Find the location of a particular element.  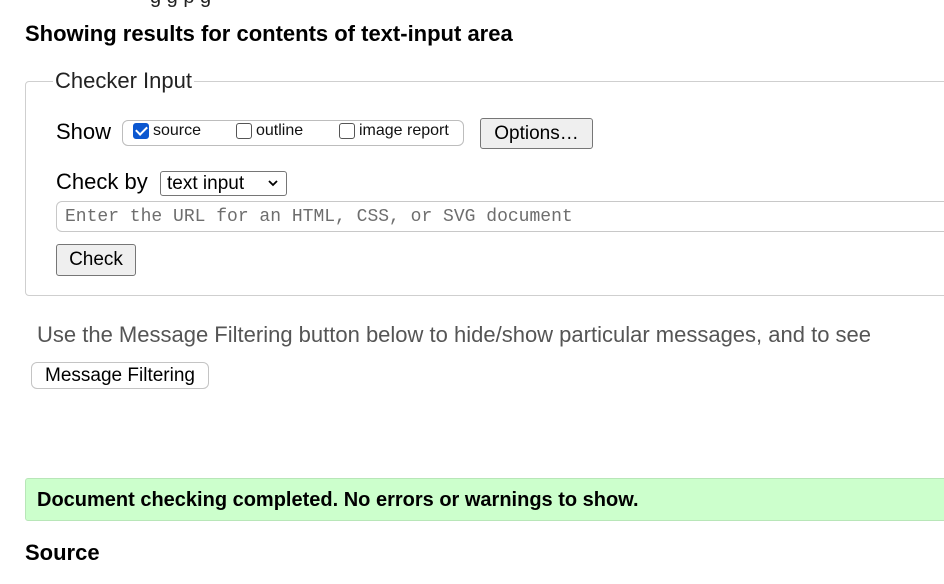

source-checkbox is located at coordinates (141, 131).